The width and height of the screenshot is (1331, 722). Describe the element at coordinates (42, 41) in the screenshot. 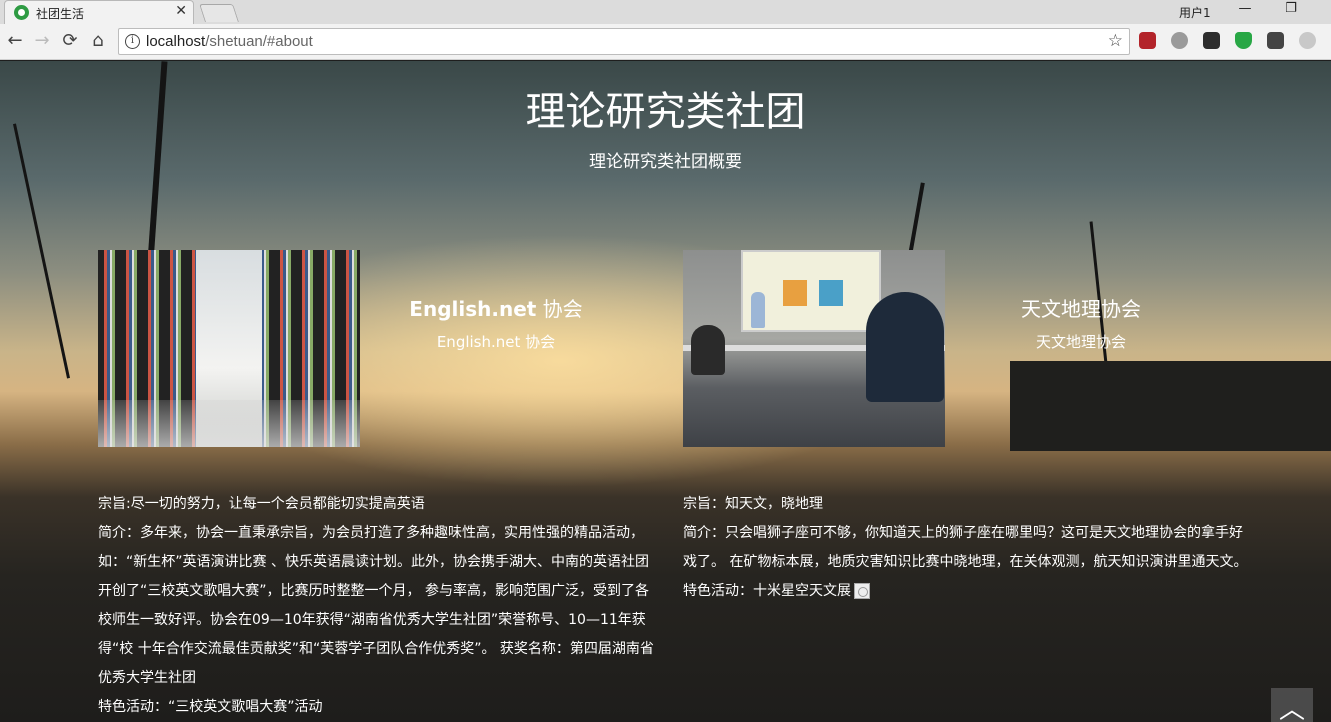

I see `forward-icon: →` at that location.